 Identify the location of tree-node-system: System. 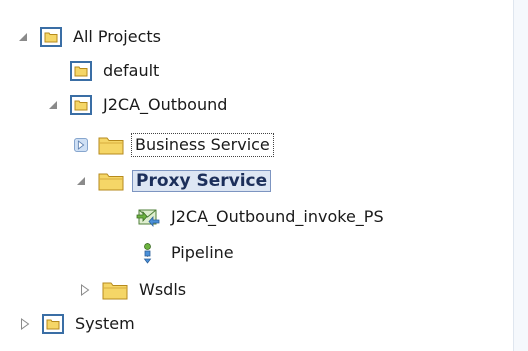
(78, 324).